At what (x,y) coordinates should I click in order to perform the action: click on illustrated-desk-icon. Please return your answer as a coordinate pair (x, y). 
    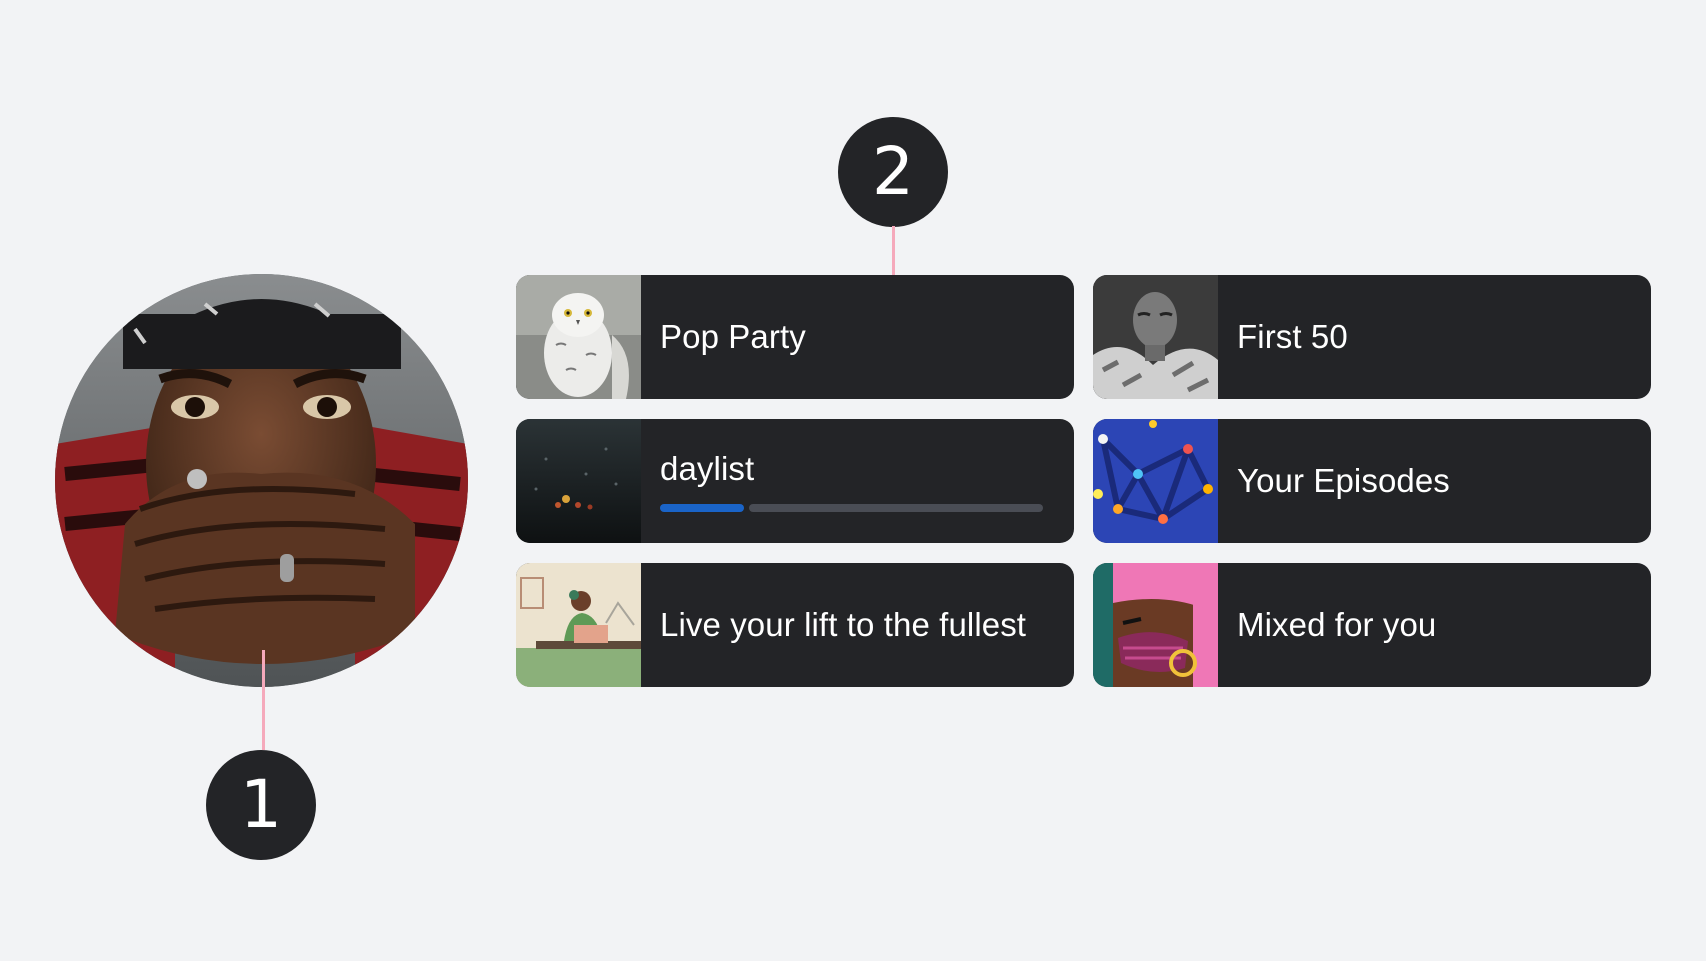
    Looking at the image, I should click on (578, 625).